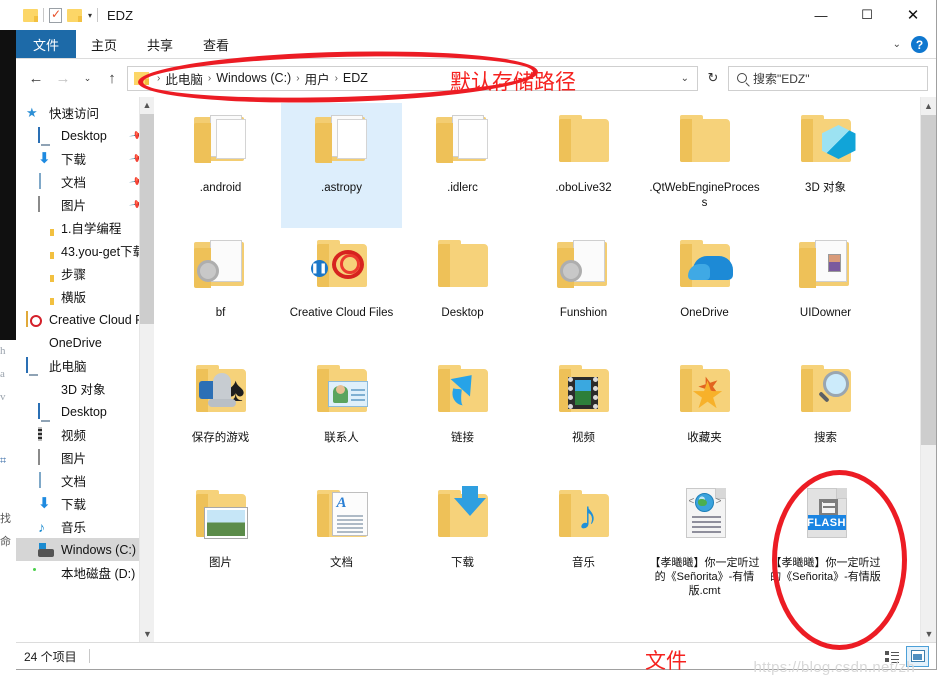 Image resolution: width=937 pixels, height=682 pixels. What do you see at coordinates (826, 518) in the screenshot?
I see `flash-video-icon: FLASH` at bounding box center [826, 518].